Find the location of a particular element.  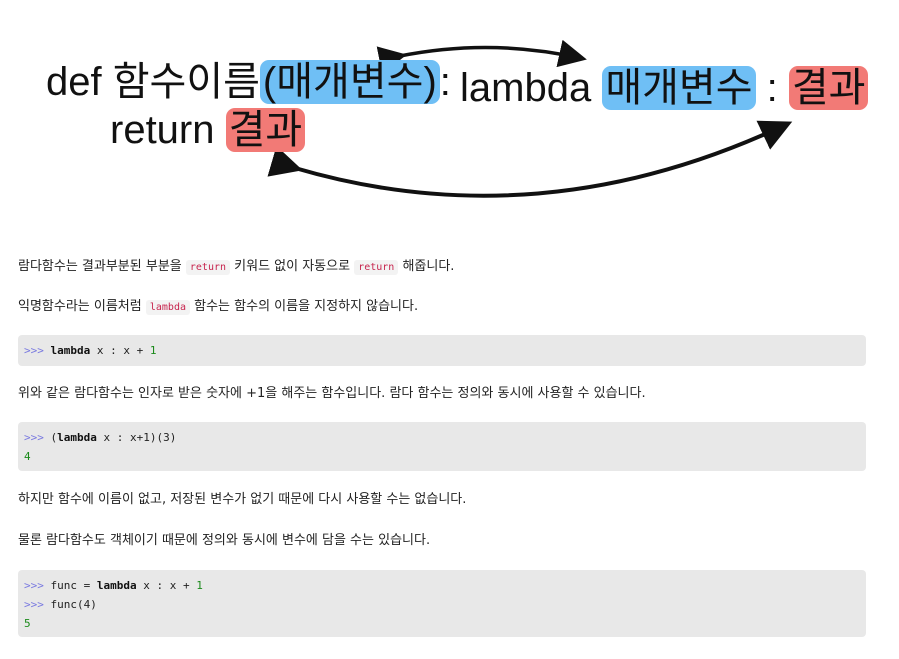

lambda-result-highlight: 결과 is located at coordinates (828, 88).